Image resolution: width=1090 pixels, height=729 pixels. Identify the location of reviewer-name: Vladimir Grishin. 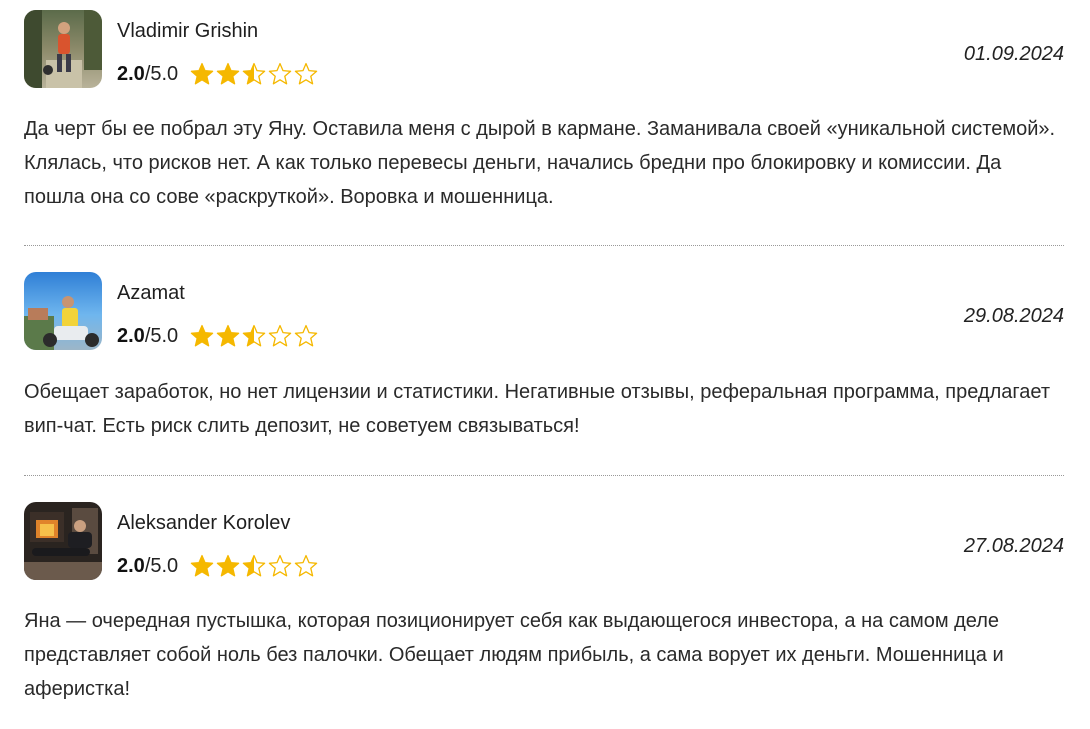
(188, 31).